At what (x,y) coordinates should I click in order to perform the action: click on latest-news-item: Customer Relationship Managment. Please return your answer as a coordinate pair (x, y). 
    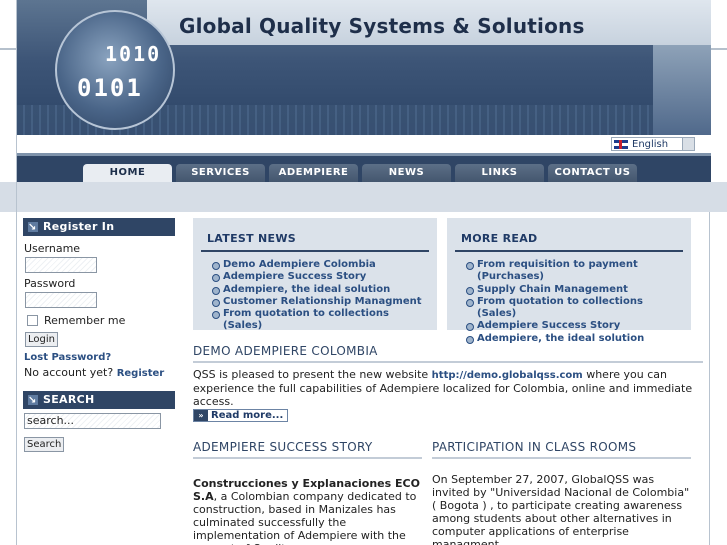
    Looking at the image, I should click on (315, 302).